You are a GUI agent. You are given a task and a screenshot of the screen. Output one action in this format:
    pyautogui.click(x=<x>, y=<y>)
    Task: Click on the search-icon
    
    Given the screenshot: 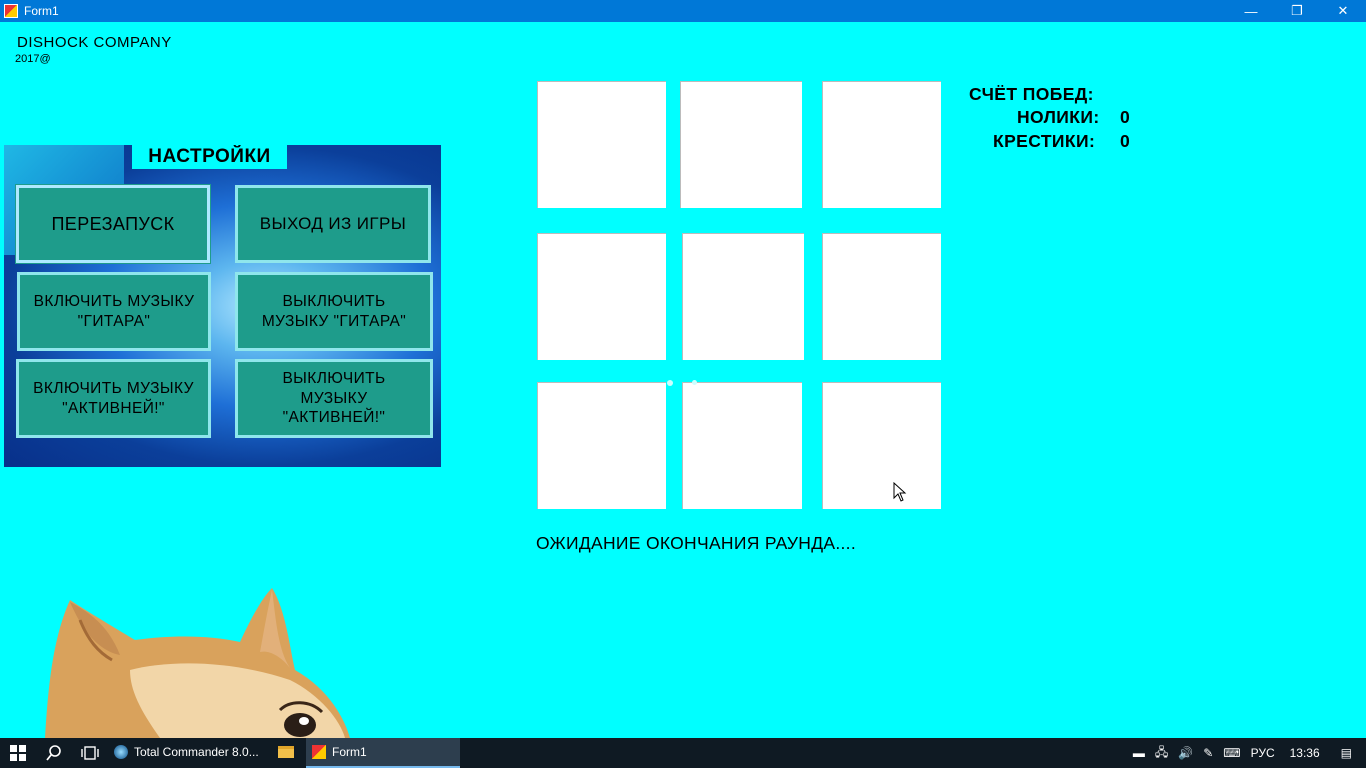 What is the action you would take?
    pyautogui.click(x=53, y=753)
    